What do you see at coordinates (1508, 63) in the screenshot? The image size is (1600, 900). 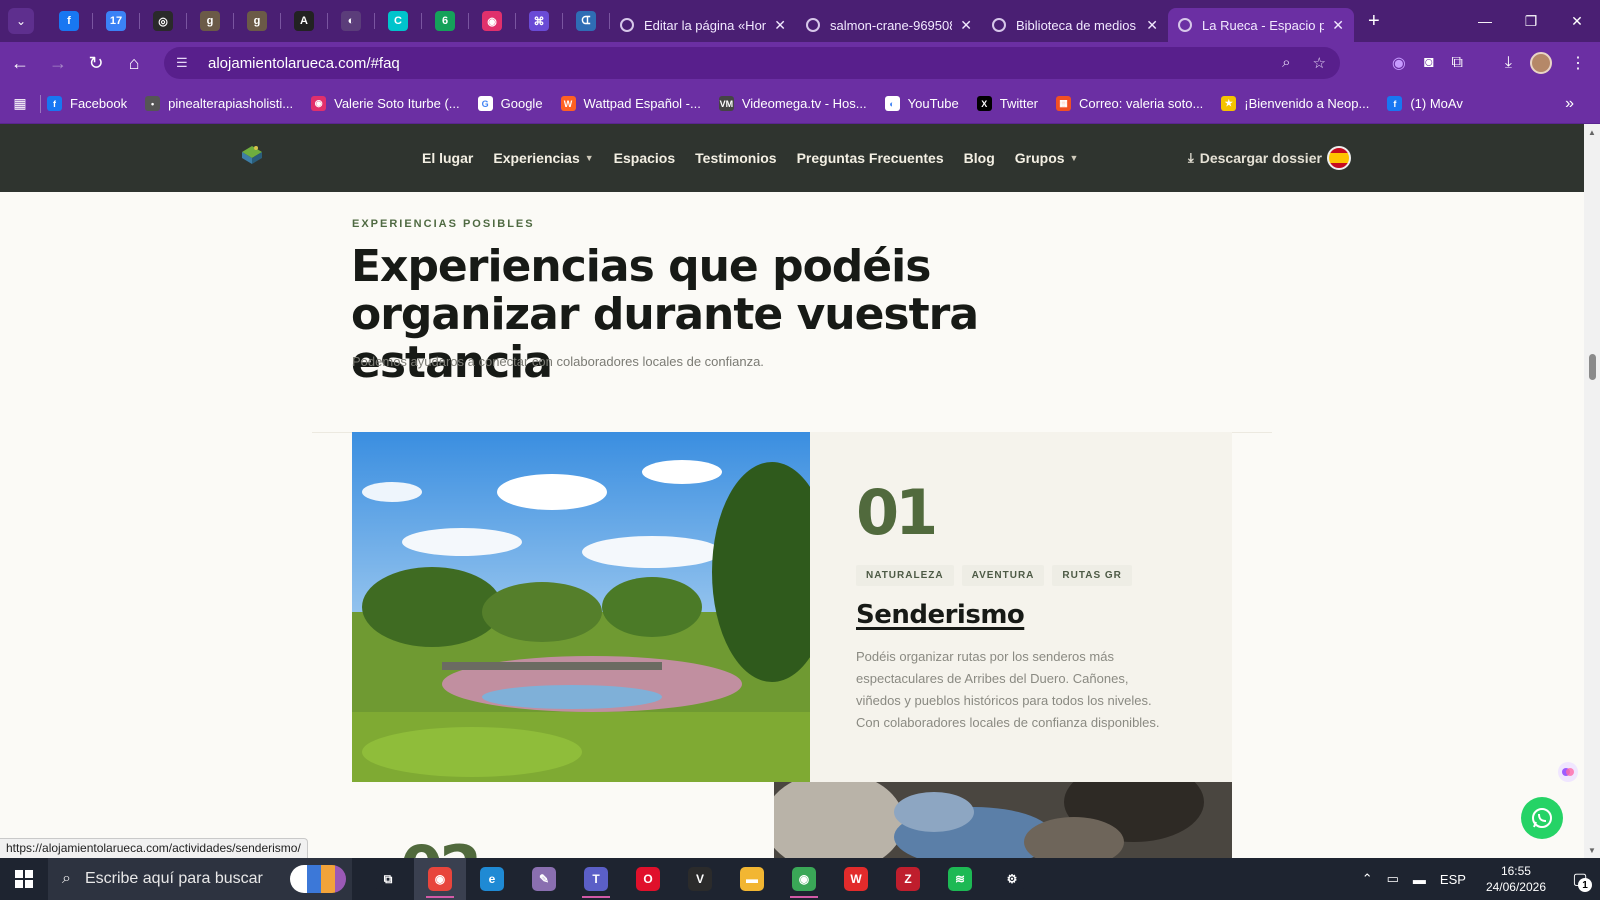 I see `download-icon: ⤓` at bounding box center [1508, 63].